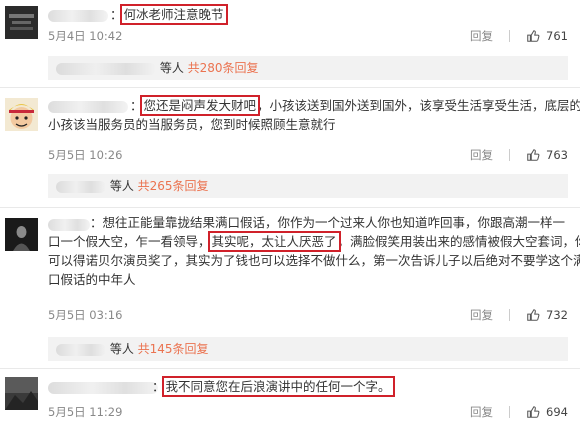  I want to click on more-replies-link: 共145条回复, so click(173, 349).